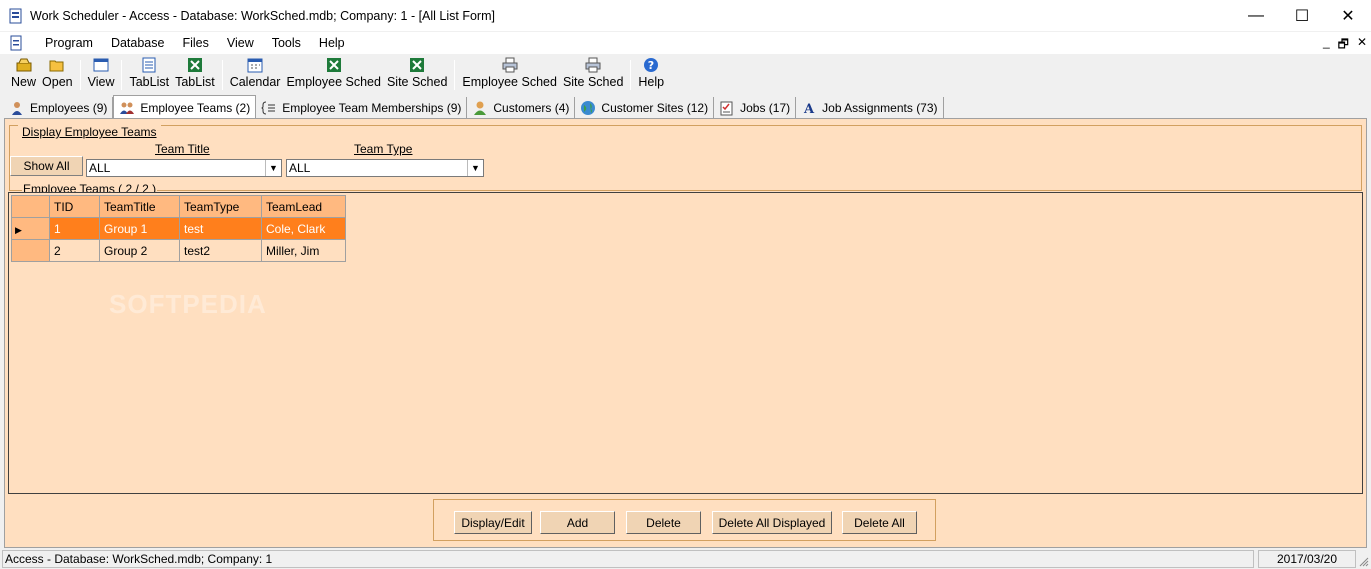 The width and height of the screenshot is (1371, 569). I want to click on svg-text: A, so click(809, 109).